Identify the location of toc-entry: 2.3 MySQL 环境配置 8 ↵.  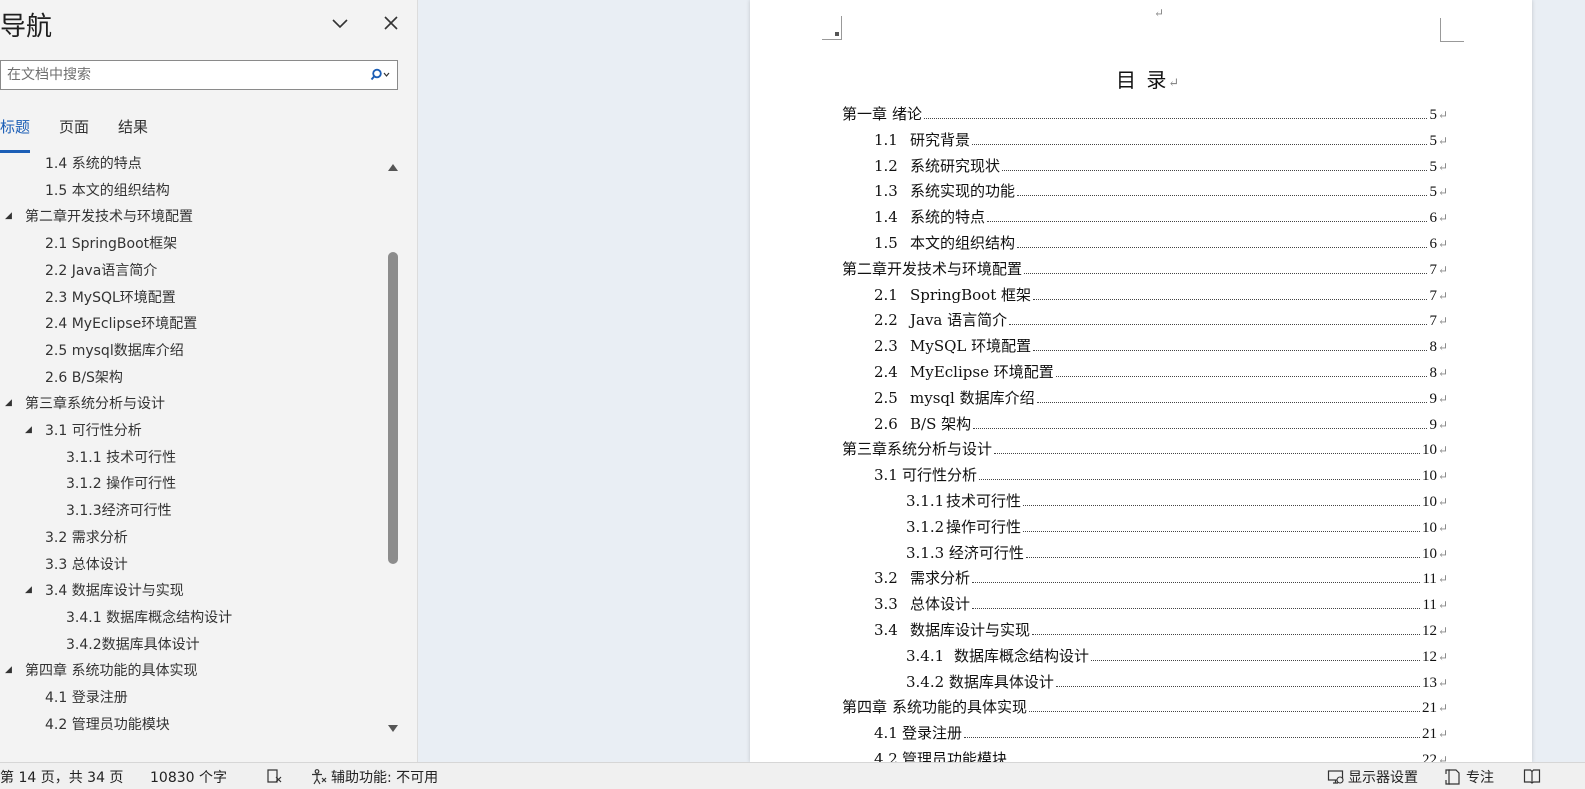
(1161, 346).